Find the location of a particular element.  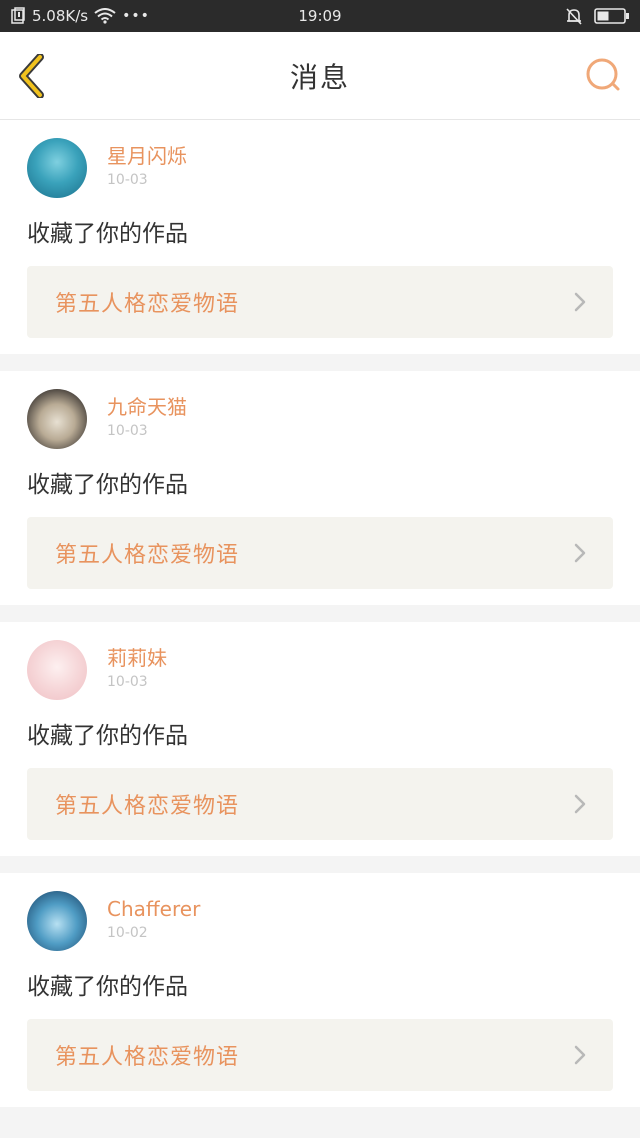

search-button is located at coordinates (604, 76).